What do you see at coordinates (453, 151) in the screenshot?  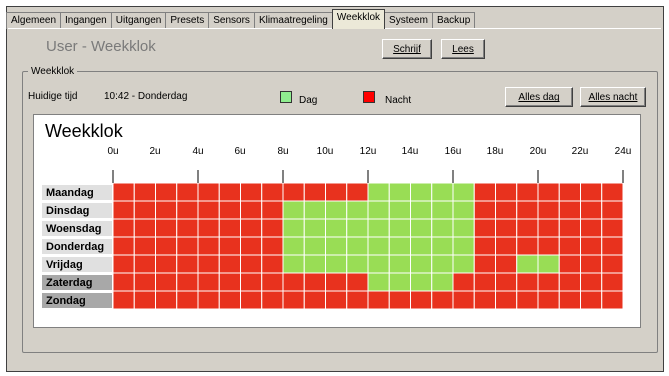 I see `hour-label: 16u` at bounding box center [453, 151].